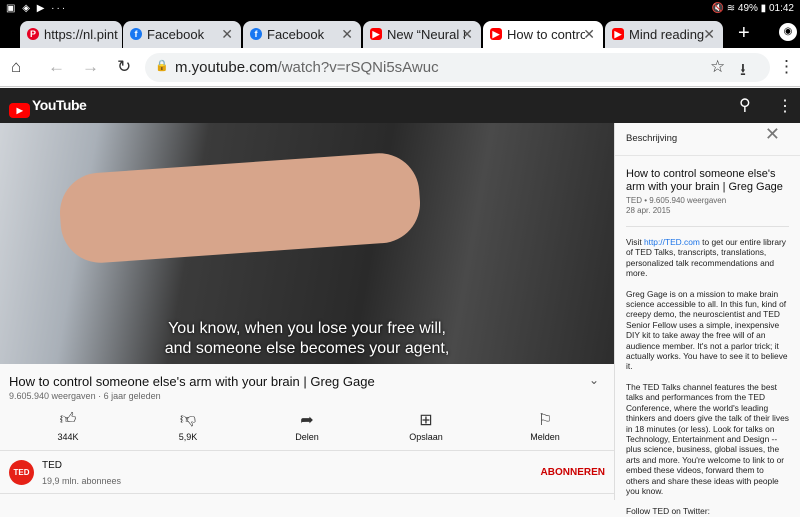 The image size is (800, 517). I want to click on thumb-down-icon: 👎︎, so click(188, 419).